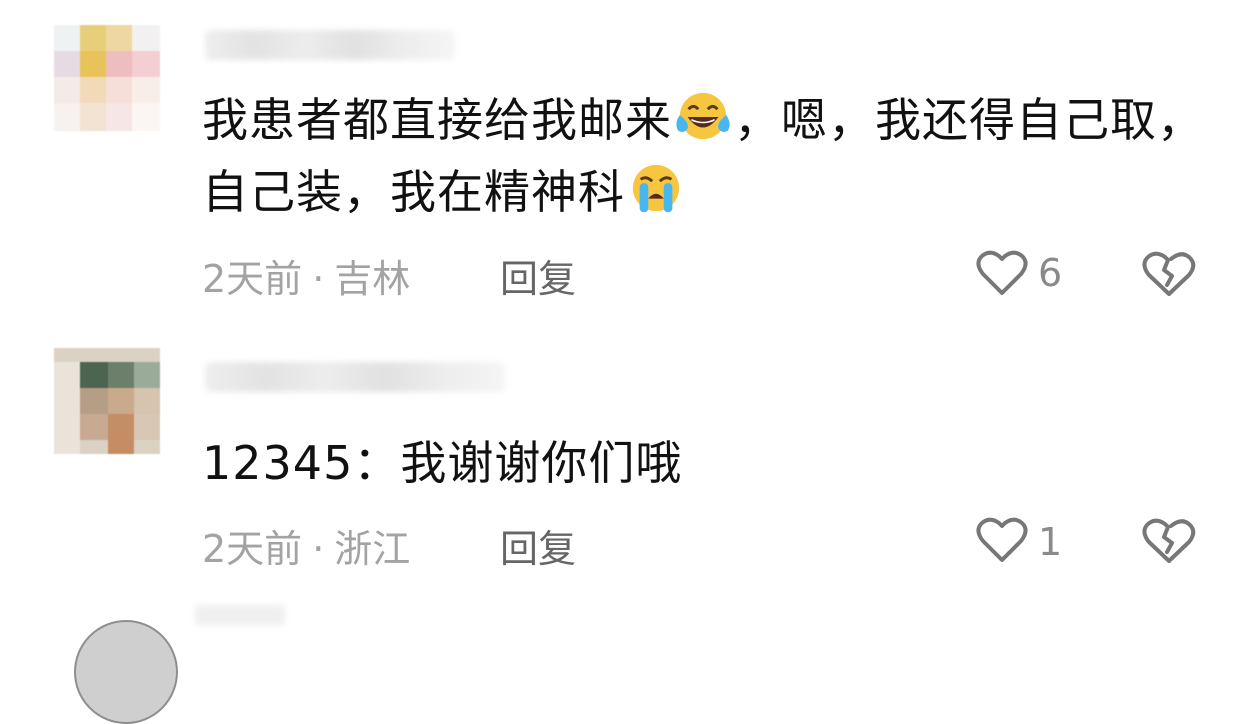 The width and height of the screenshot is (1260, 724). What do you see at coordinates (1050, 273) in the screenshot?
I see `like-count: 6` at bounding box center [1050, 273].